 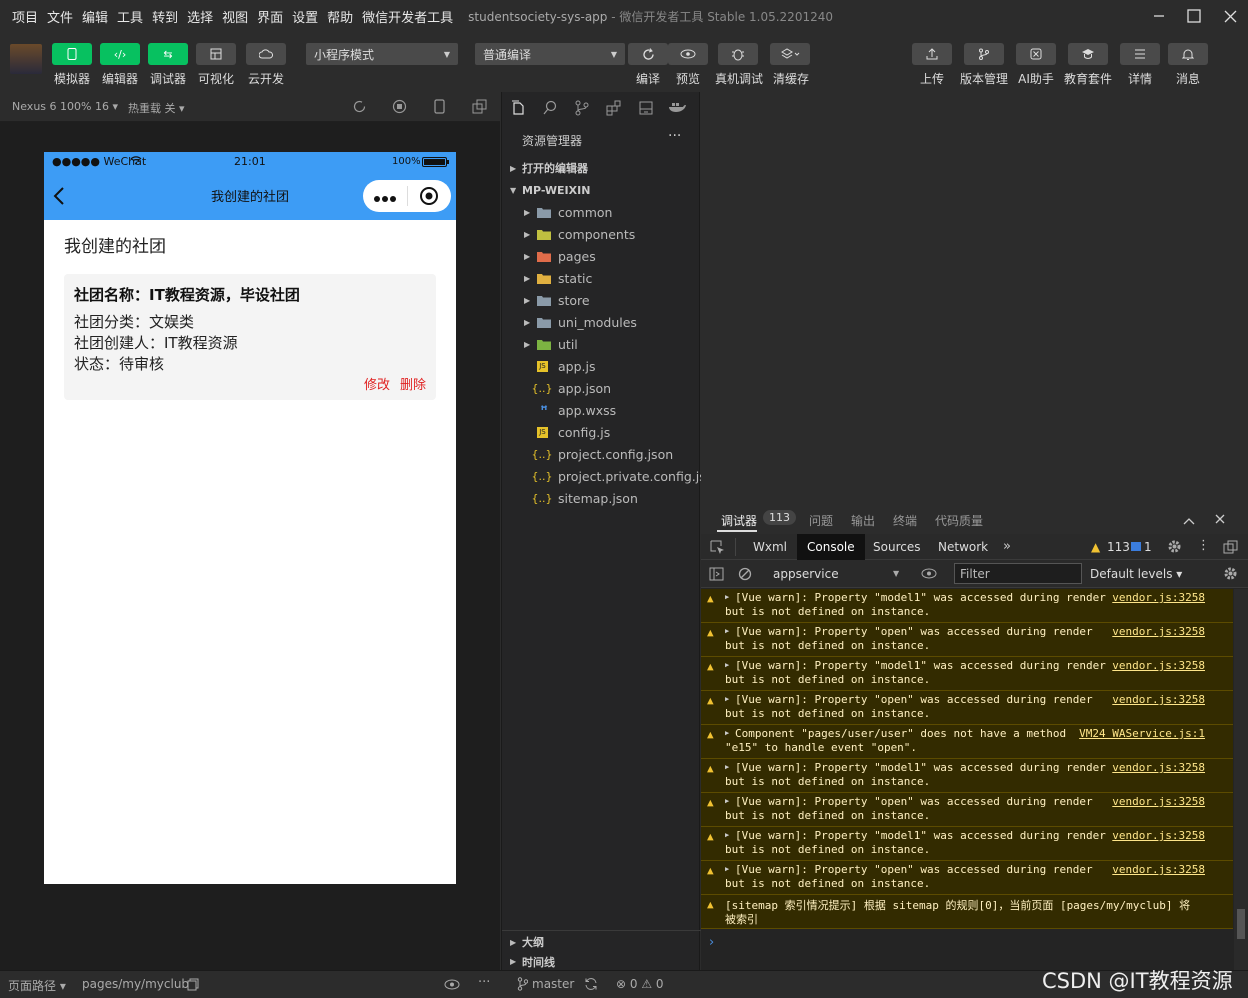 What do you see at coordinates (270, 16) in the screenshot?
I see `menu-item-interface: 界面` at bounding box center [270, 16].